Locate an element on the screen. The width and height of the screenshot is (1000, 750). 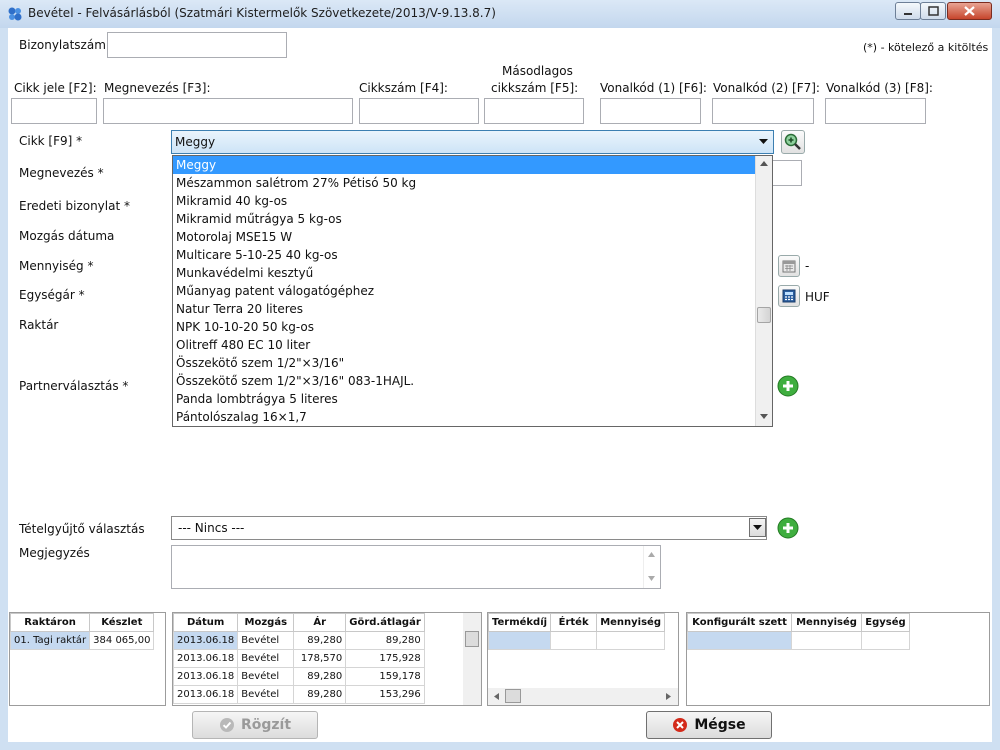
collector-combo: --- Nincs --- is located at coordinates (469, 528).